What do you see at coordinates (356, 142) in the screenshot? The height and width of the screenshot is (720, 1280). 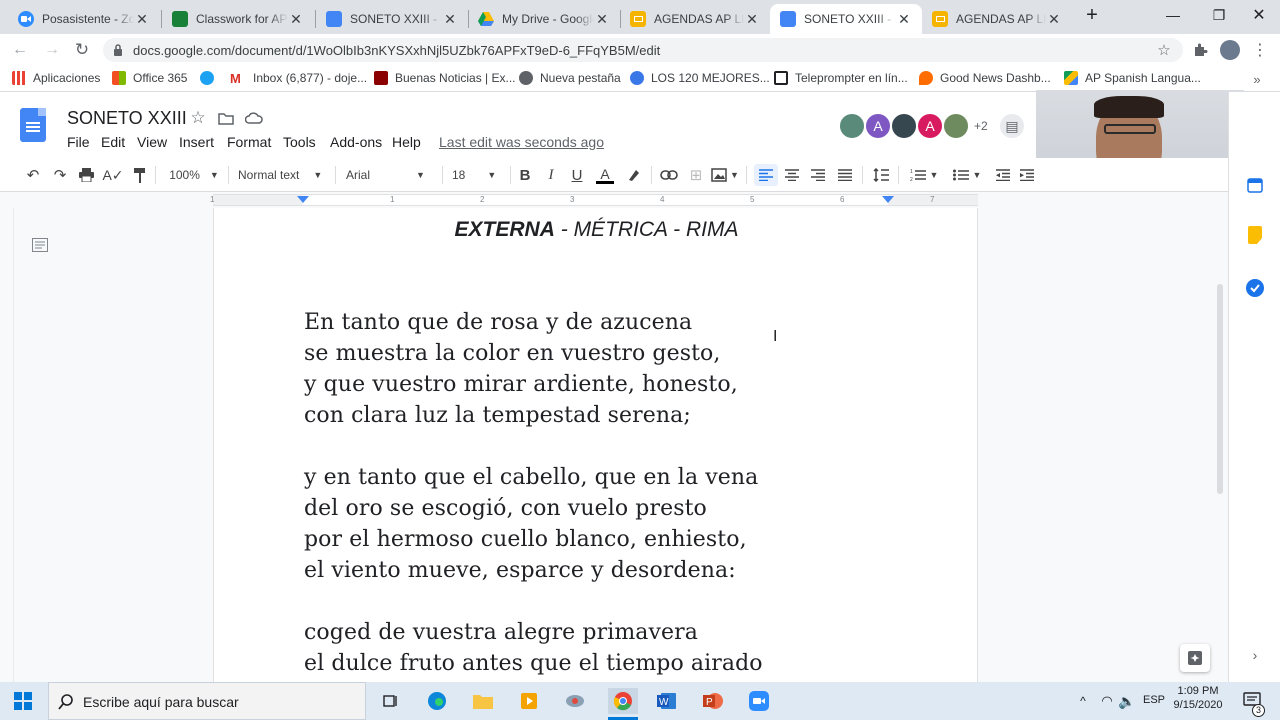 I see `menu-addons: Add-ons` at bounding box center [356, 142].